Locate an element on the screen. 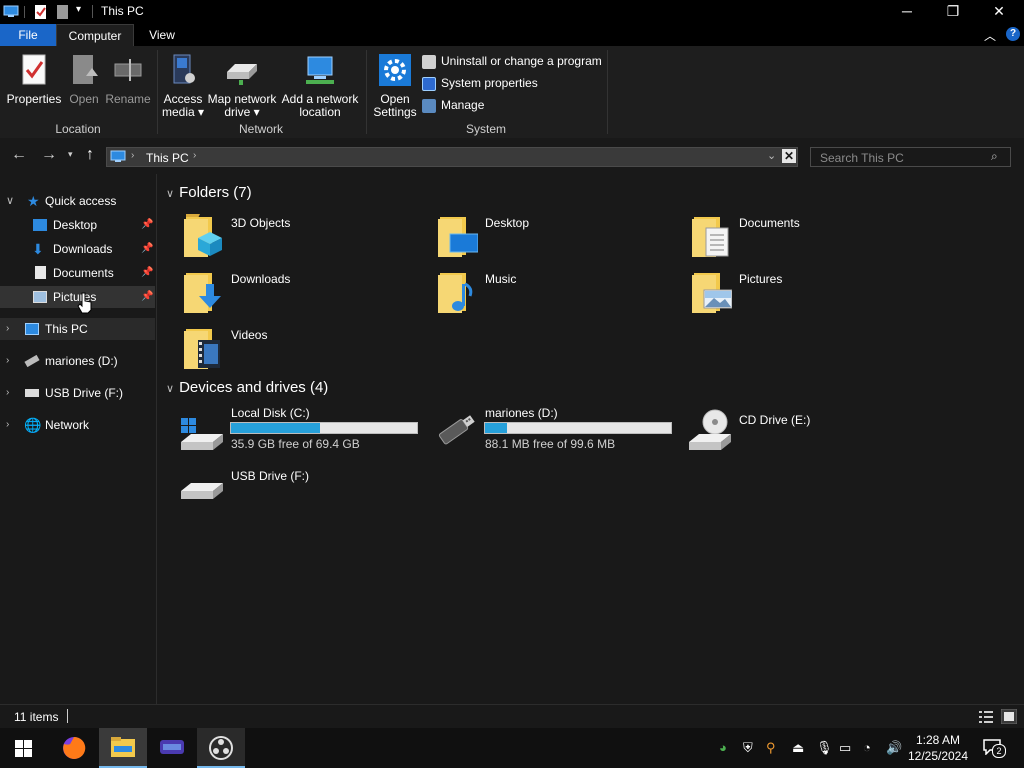 This screenshot has height=768, width=1024. taskbar-obs is located at coordinates (221, 748).